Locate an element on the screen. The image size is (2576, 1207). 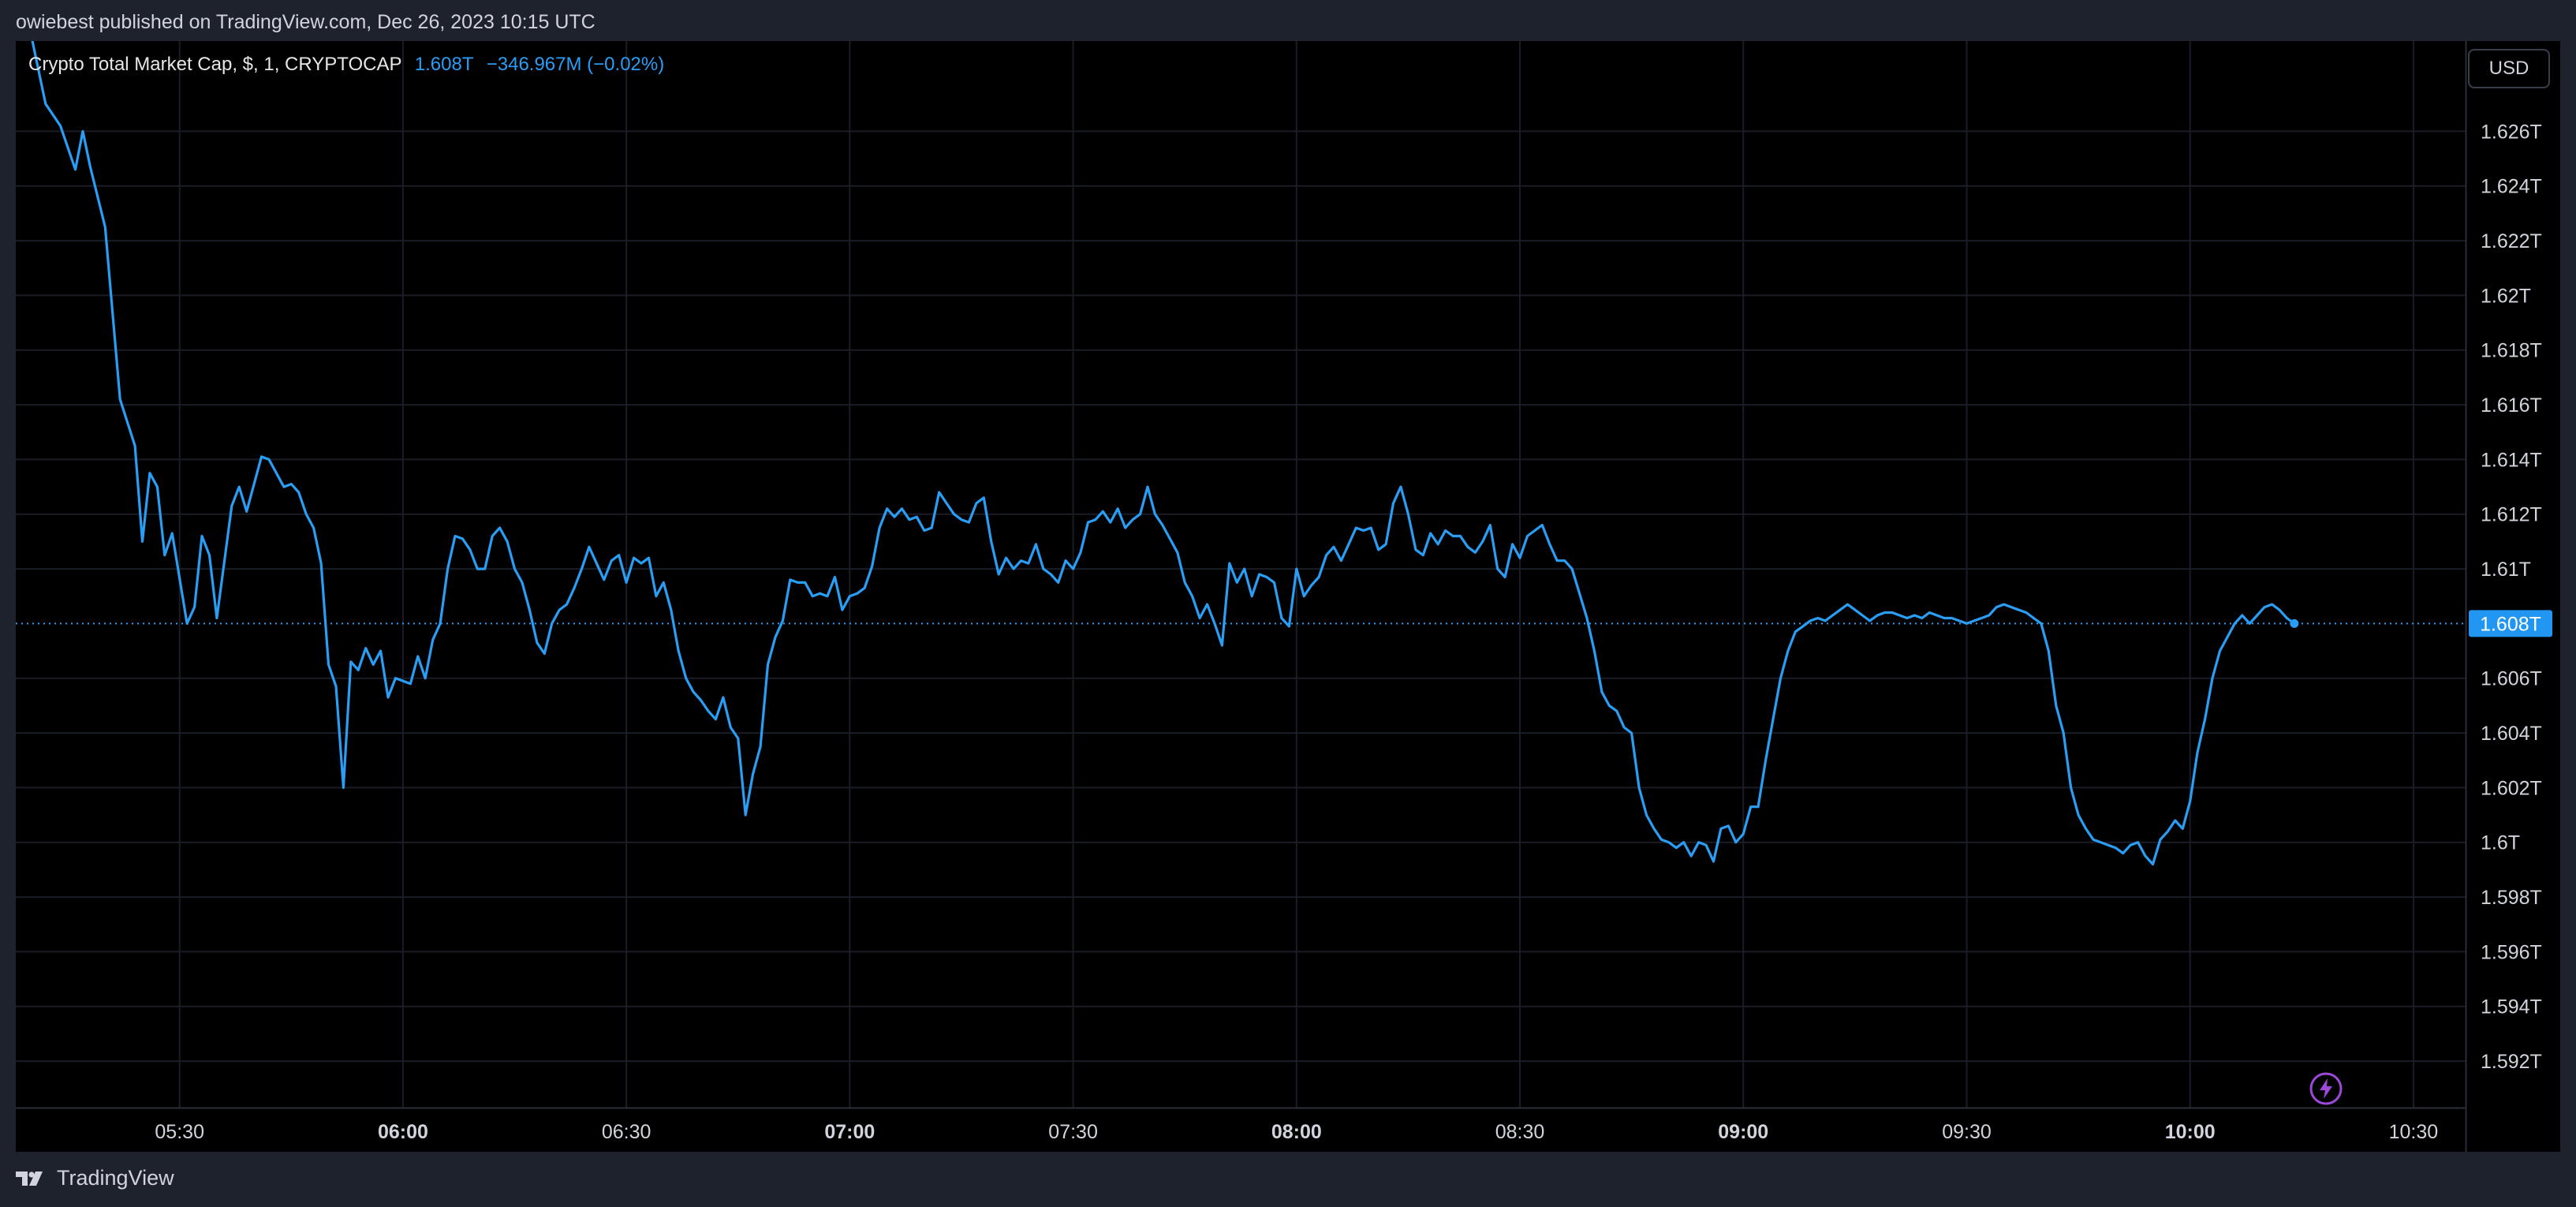
y-tick-label: 1.596T is located at coordinates (2511, 952).